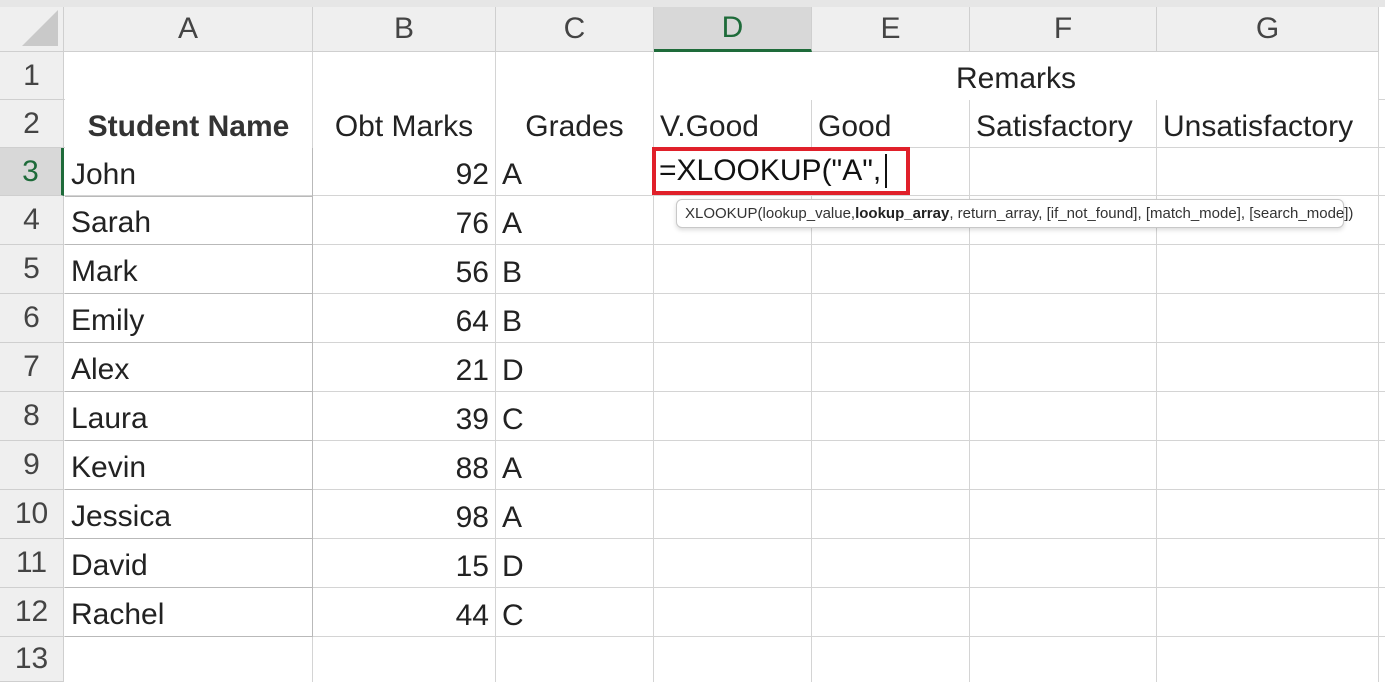 This screenshot has width=1385, height=682. What do you see at coordinates (574, 100) in the screenshot?
I see `grades-header-cell: Grades` at bounding box center [574, 100].